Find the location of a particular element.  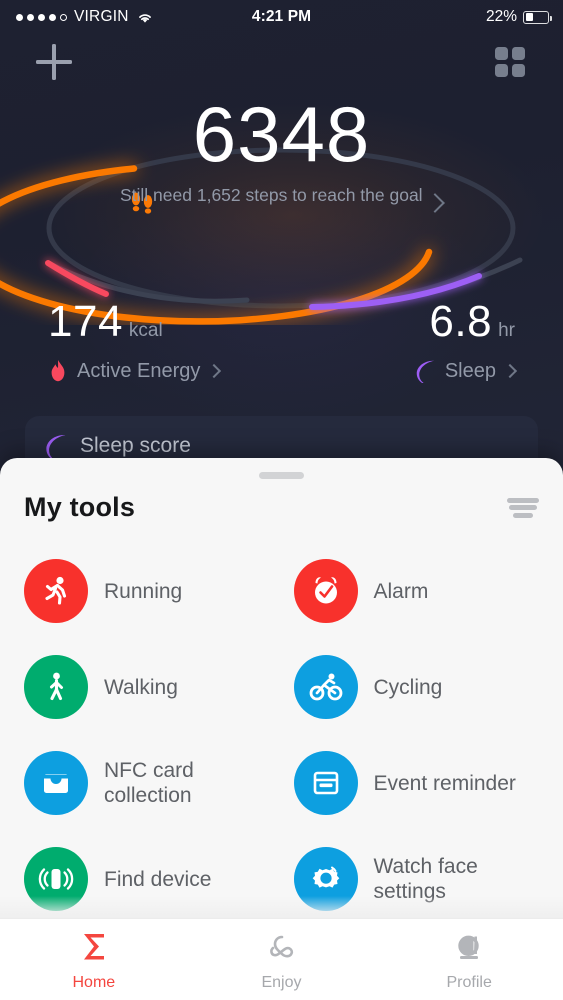

stat-label: Sleep is located at coordinates (470, 370).